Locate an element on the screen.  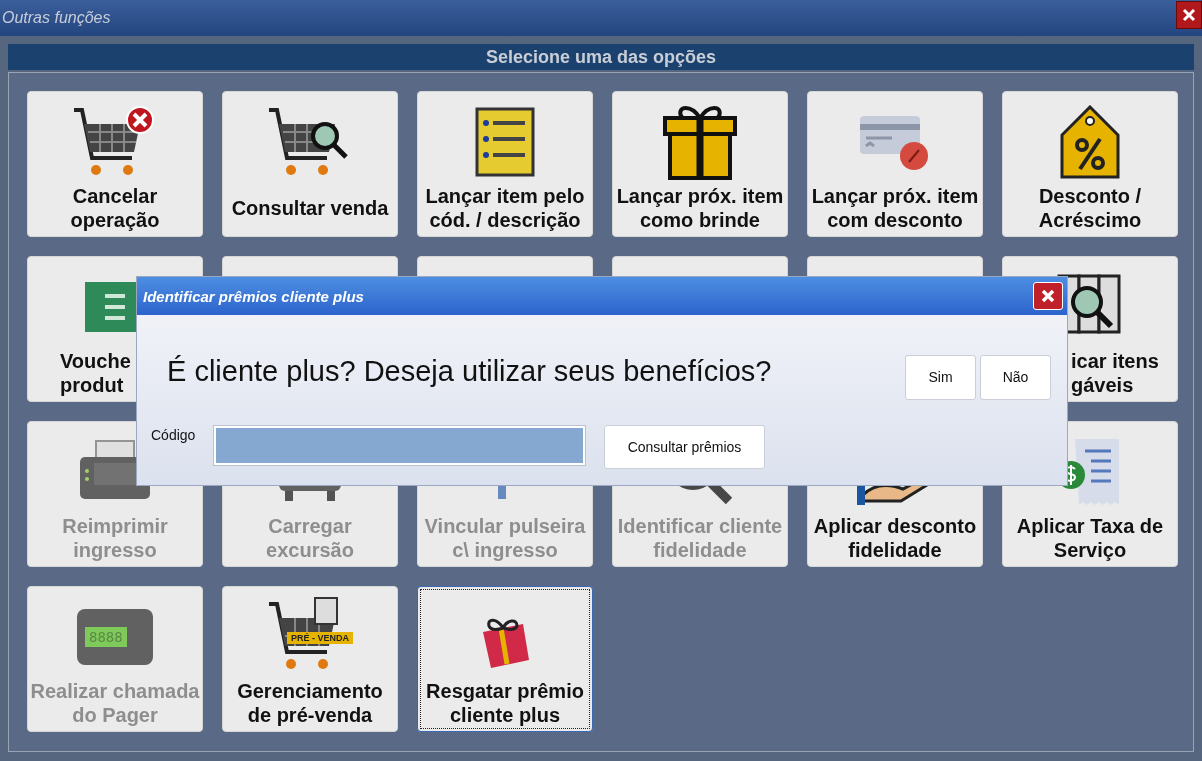
pager-display: 8888 is located at coordinates (106, 637).